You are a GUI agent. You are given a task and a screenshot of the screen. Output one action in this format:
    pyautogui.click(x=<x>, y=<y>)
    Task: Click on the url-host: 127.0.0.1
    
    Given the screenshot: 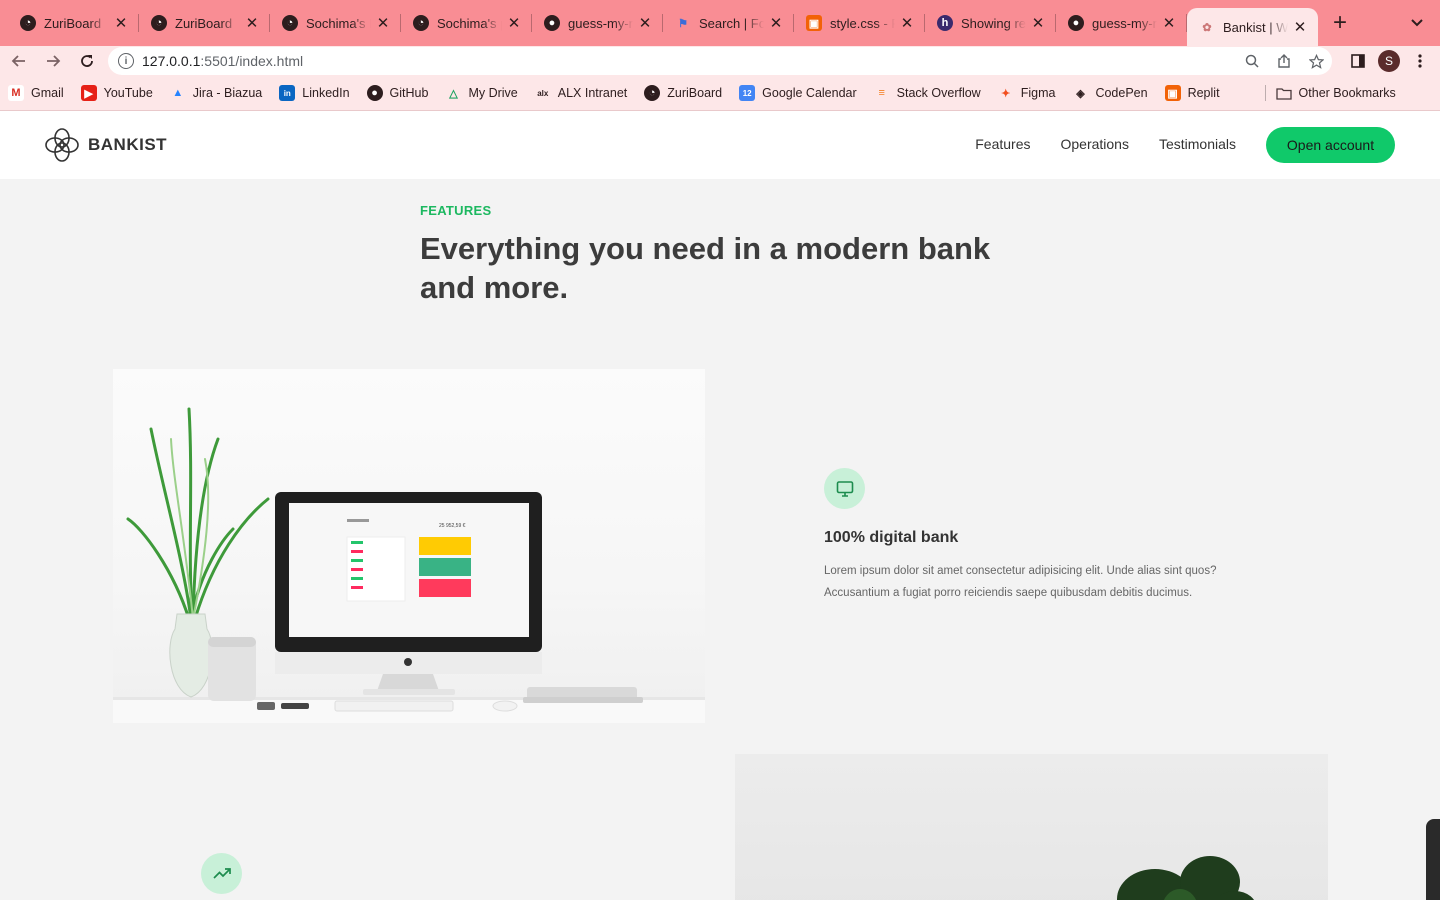 What is the action you would take?
    pyautogui.click(x=171, y=61)
    